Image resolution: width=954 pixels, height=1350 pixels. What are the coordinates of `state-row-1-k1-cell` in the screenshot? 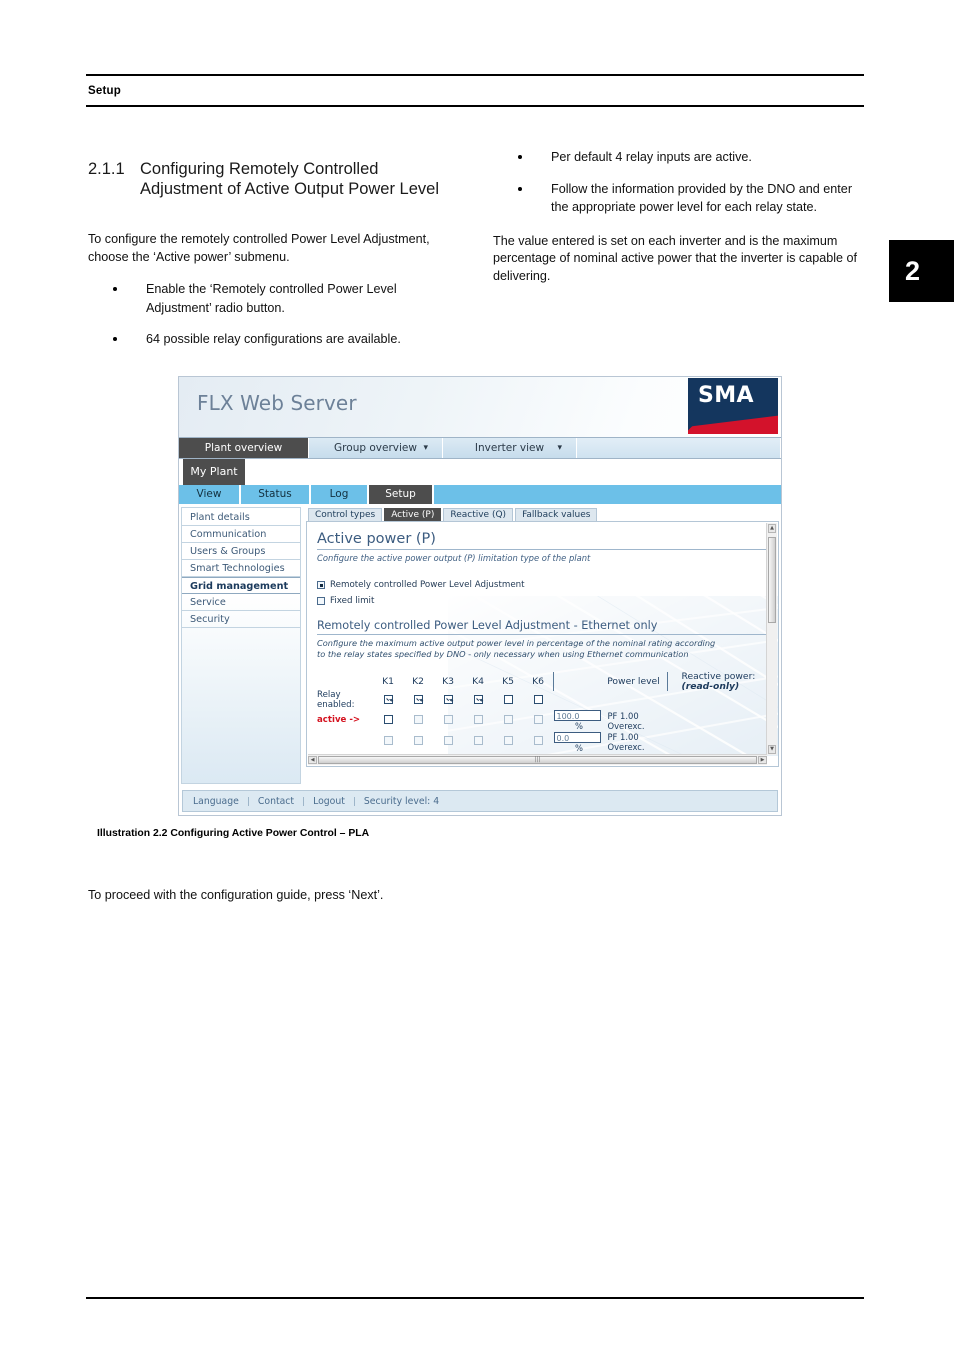 It's located at (388, 721).